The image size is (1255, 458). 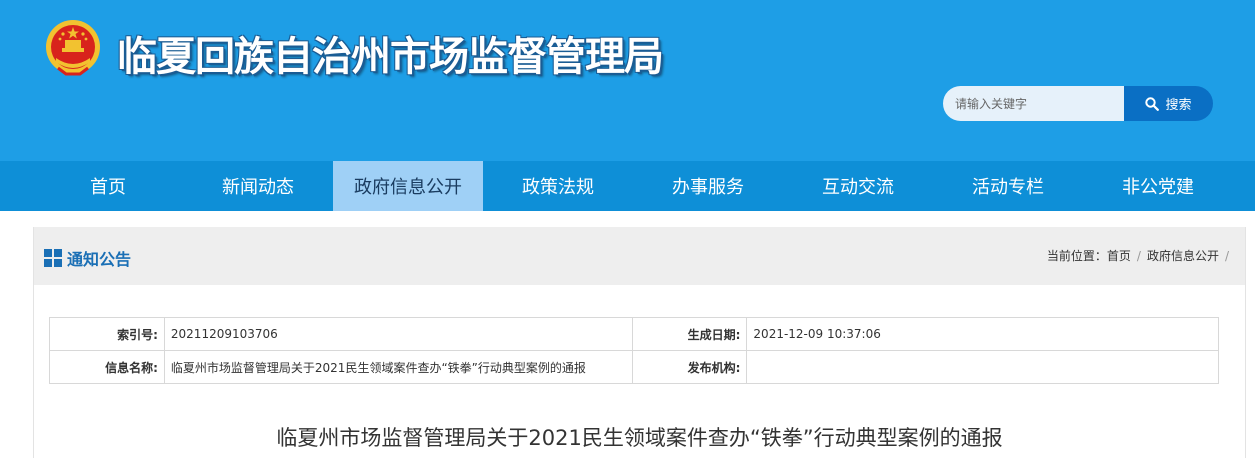 What do you see at coordinates (1119, 255) in the screenshot?
I see `breadcrumb-home-link: 首页` at bounding box center [1119, 255].